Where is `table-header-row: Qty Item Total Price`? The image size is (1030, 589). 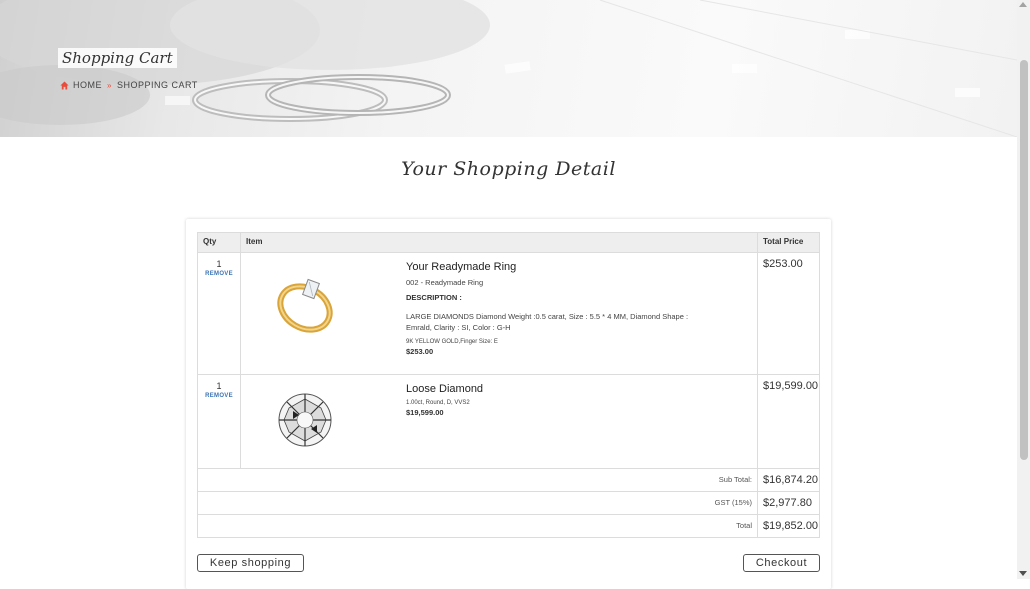
table-header-row: Qty Item Total Price is located at coordinates (508, 242).